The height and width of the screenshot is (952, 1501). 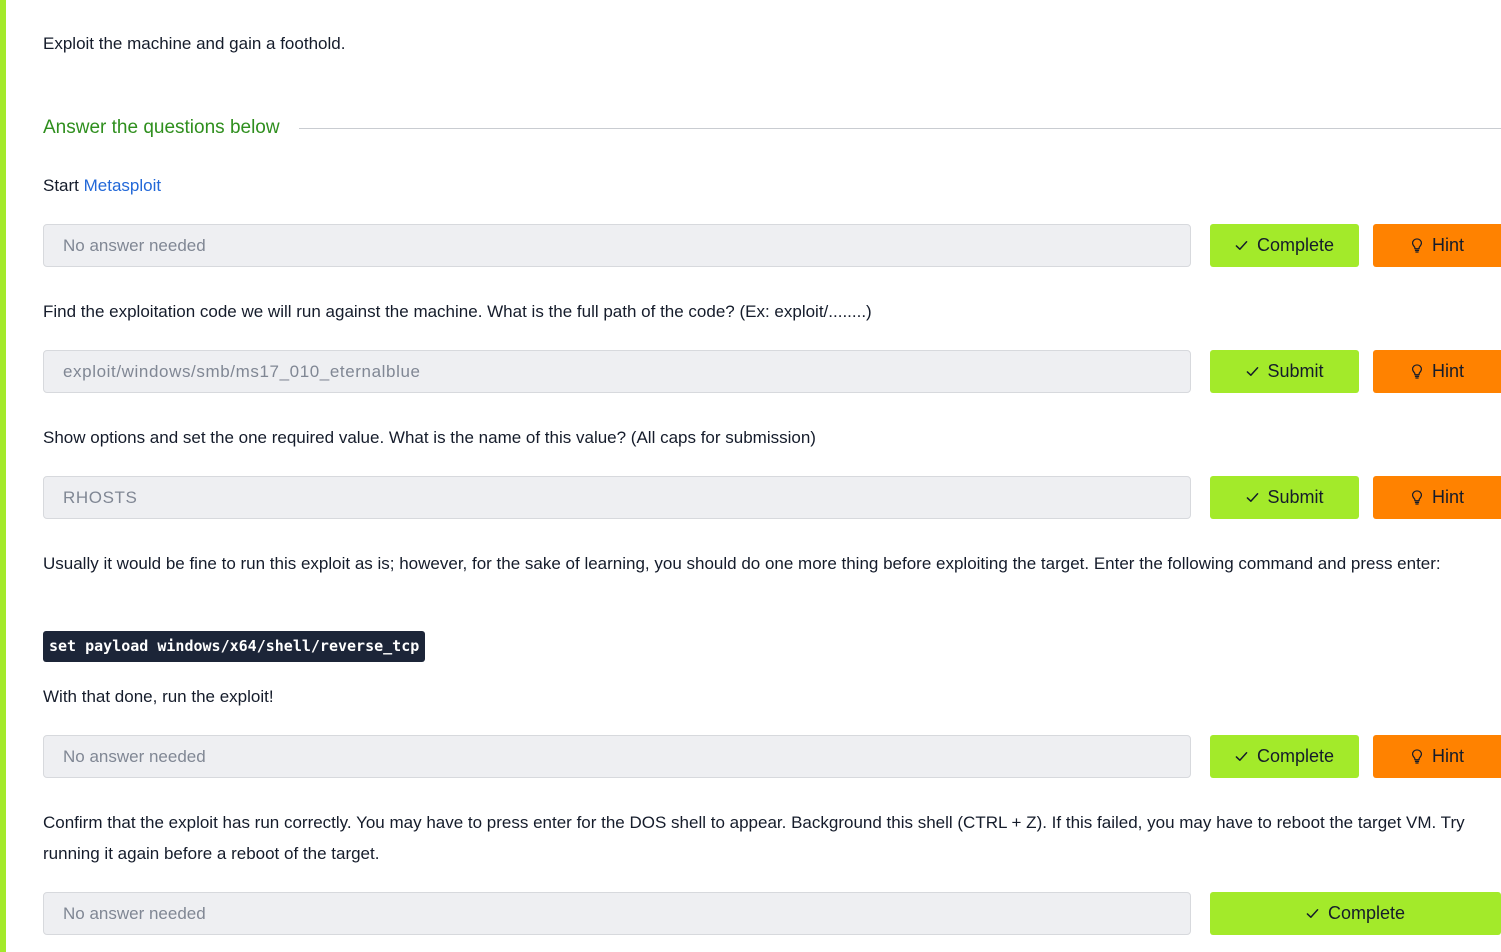 What do you see at coordinates (765, 185) in the screenshot?
I see `question-1-text: Start Metasploit` at bounding box center [765, 185].